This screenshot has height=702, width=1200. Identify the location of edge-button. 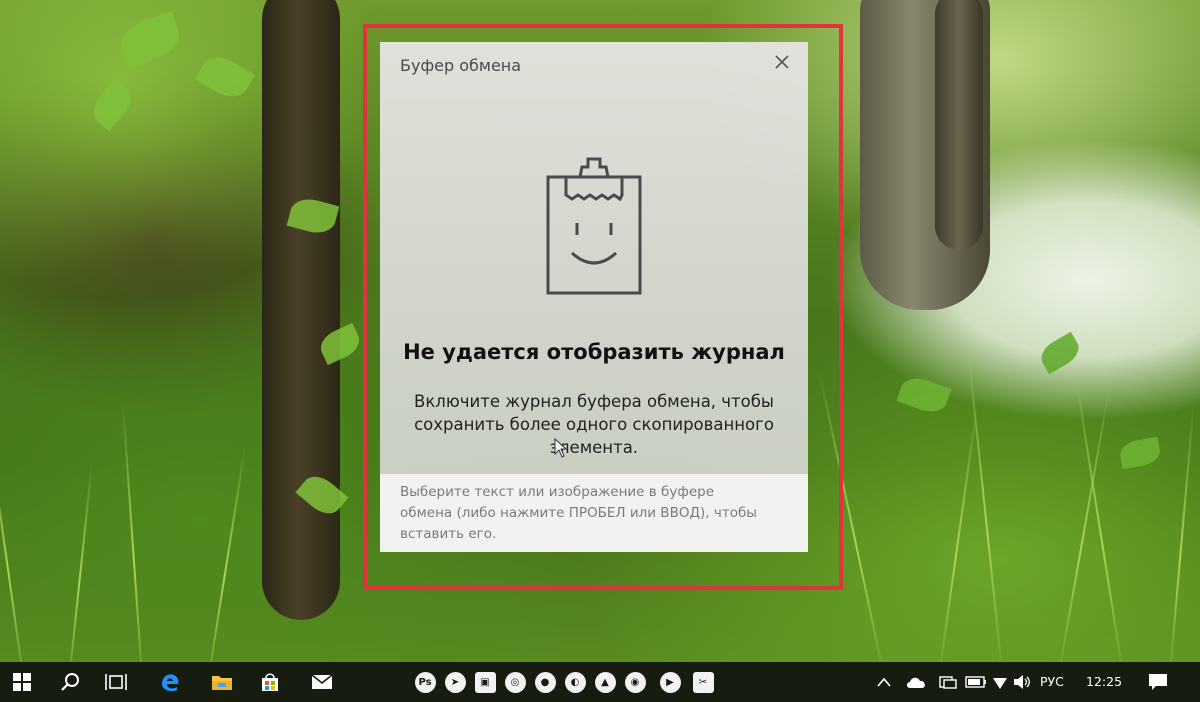
(170, 682).